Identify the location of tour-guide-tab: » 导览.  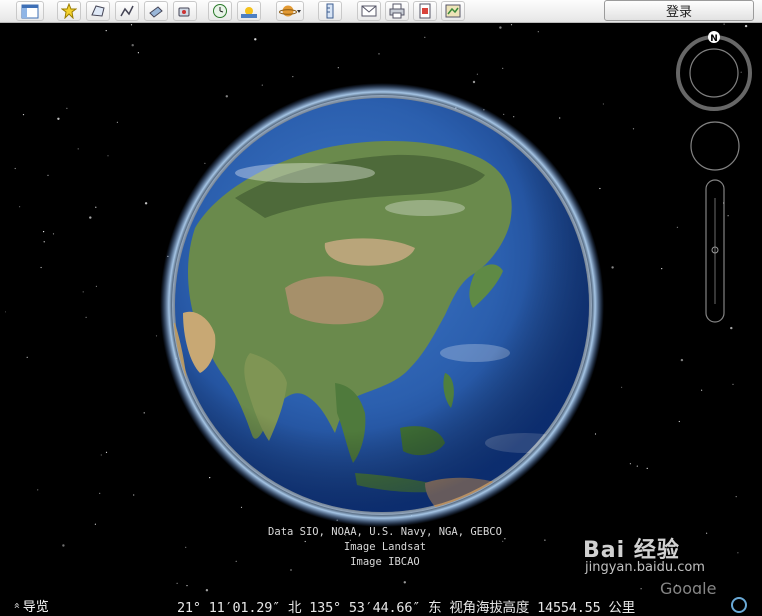
(53, 605).